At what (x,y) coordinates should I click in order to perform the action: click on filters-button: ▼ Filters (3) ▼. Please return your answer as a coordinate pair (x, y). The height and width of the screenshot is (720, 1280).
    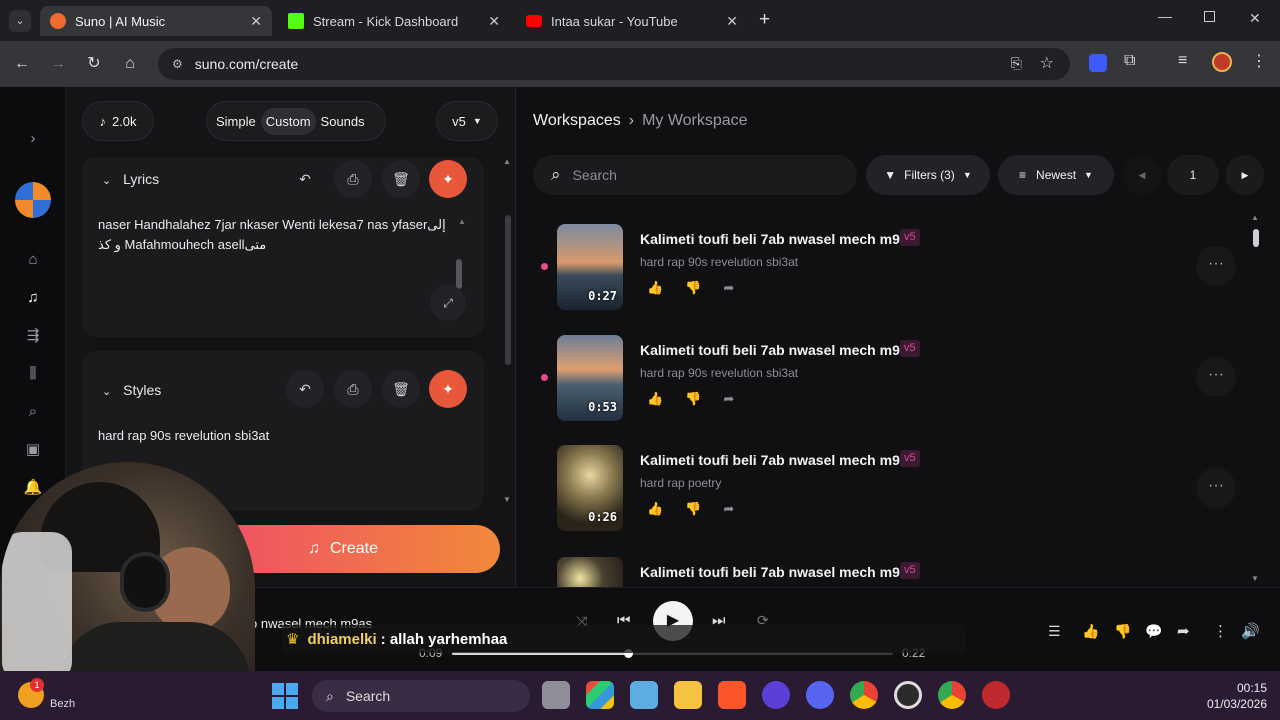
    Looking at the image, I should click on (928, 175).